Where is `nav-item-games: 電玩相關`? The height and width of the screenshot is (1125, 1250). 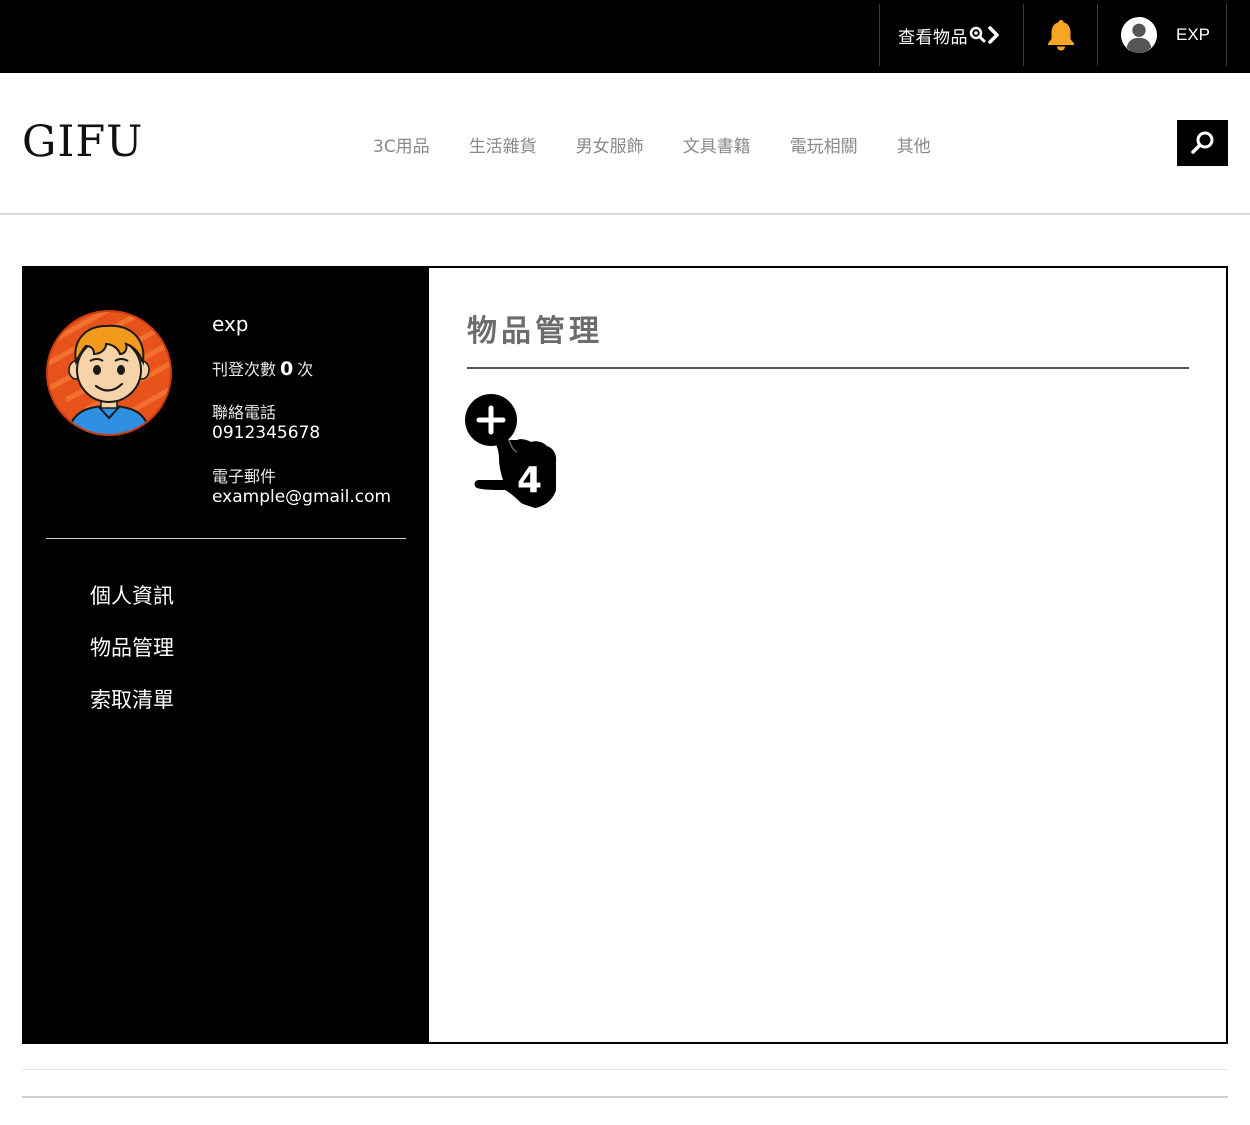 nav-item-games: 電玩相關 is located at coordinates (824, 144).